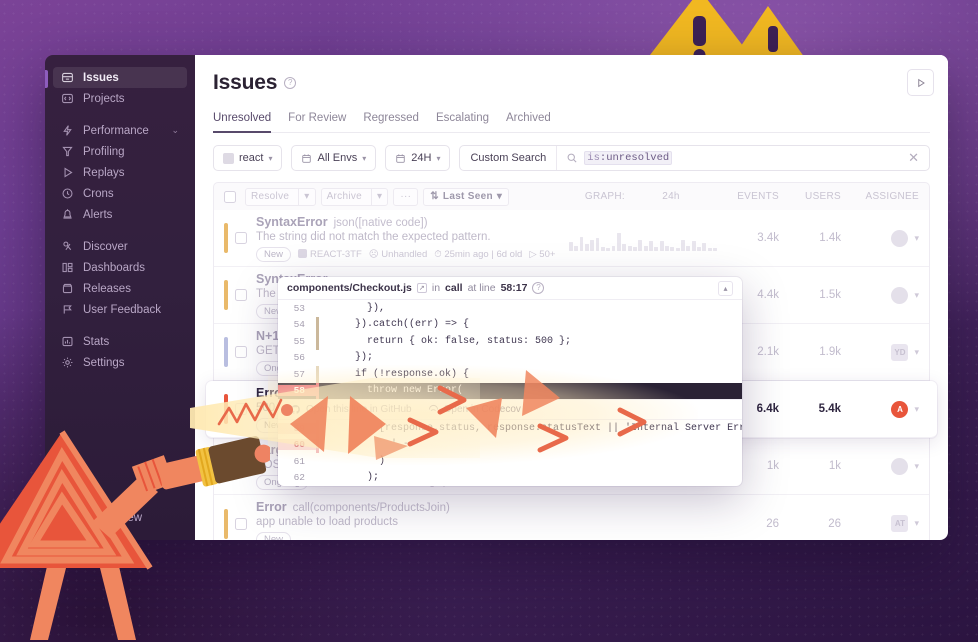 The width and height of the screenshot is (978, 642). Describe the element at coordinates (120, 309) in the screenshot. I see `sidebar-item-user-feedback: User Feedback` at that location.